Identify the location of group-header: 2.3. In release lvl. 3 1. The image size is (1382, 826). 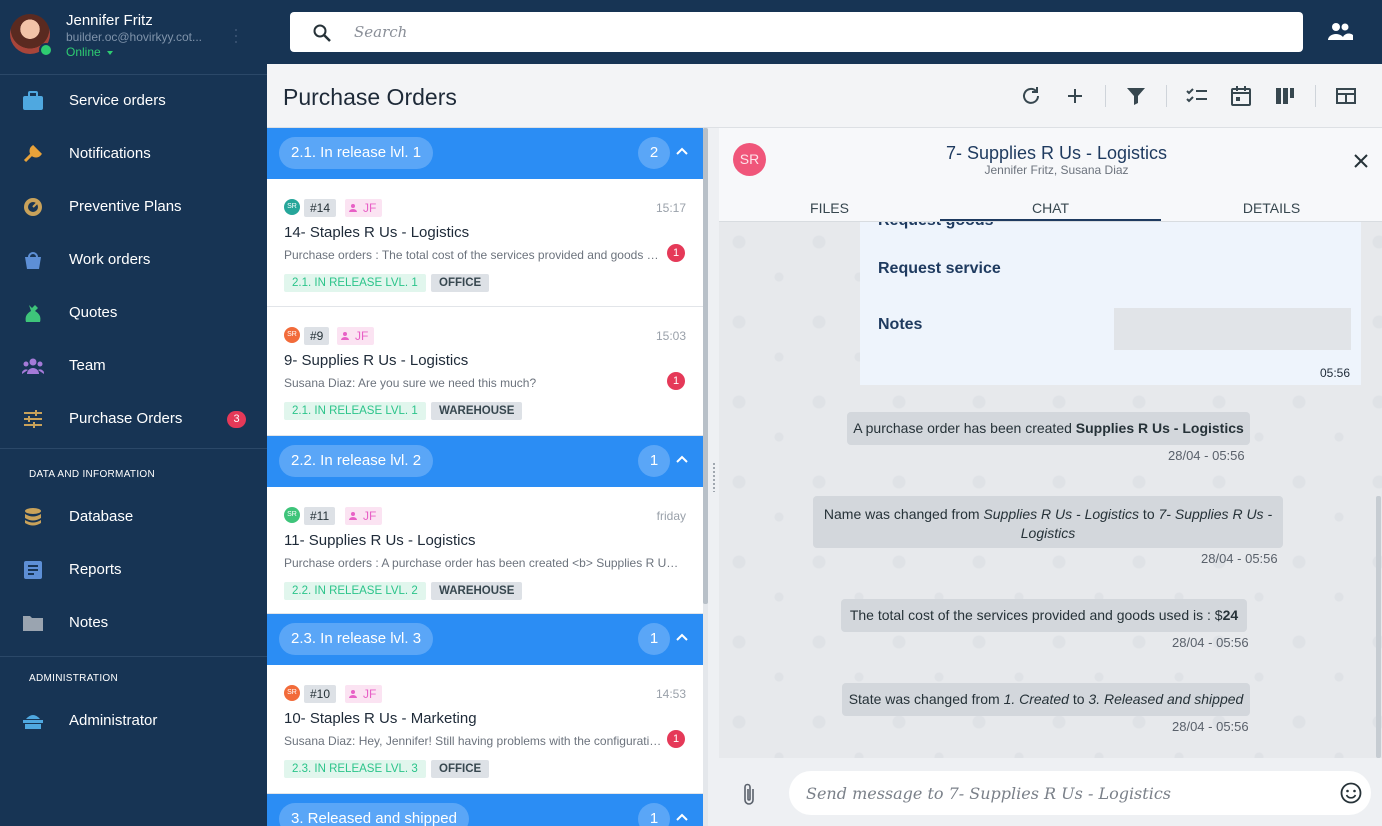
(485, 639).